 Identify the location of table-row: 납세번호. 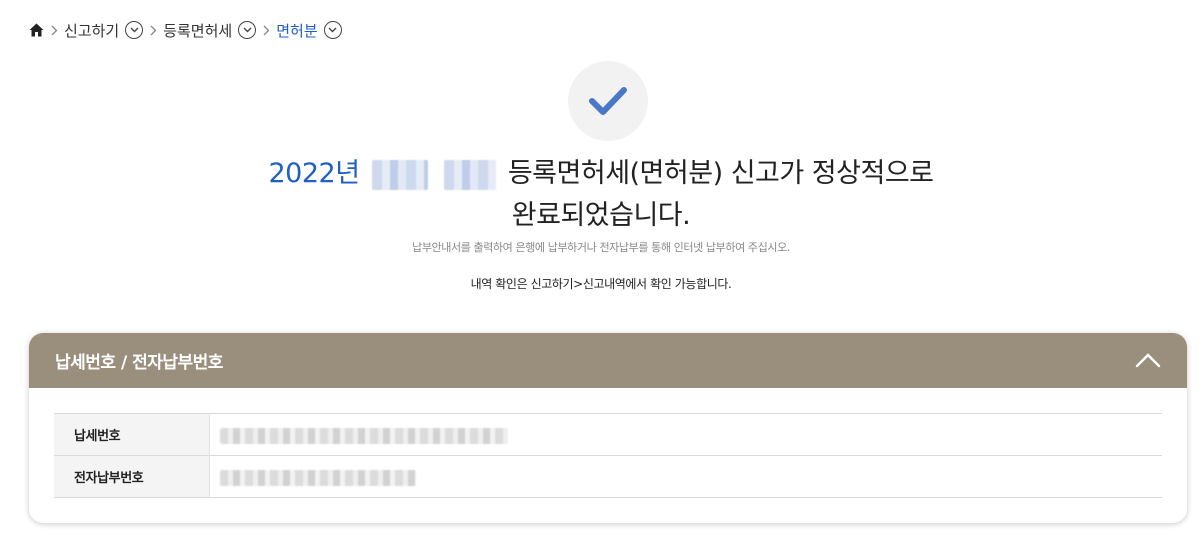
(608, 434).